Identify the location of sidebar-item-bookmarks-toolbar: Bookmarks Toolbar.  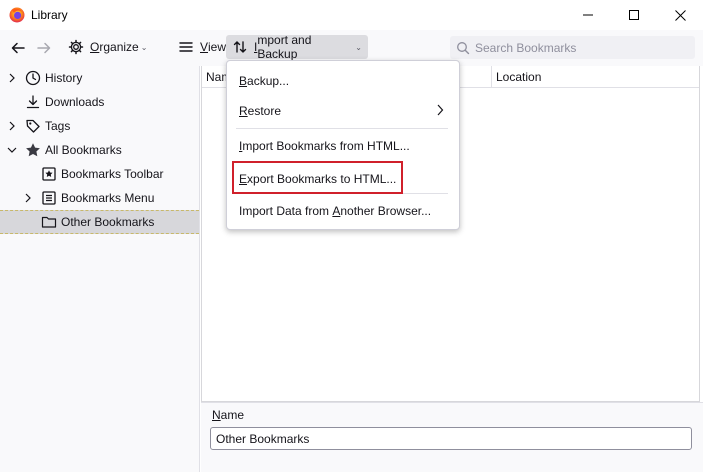
(110, 174).